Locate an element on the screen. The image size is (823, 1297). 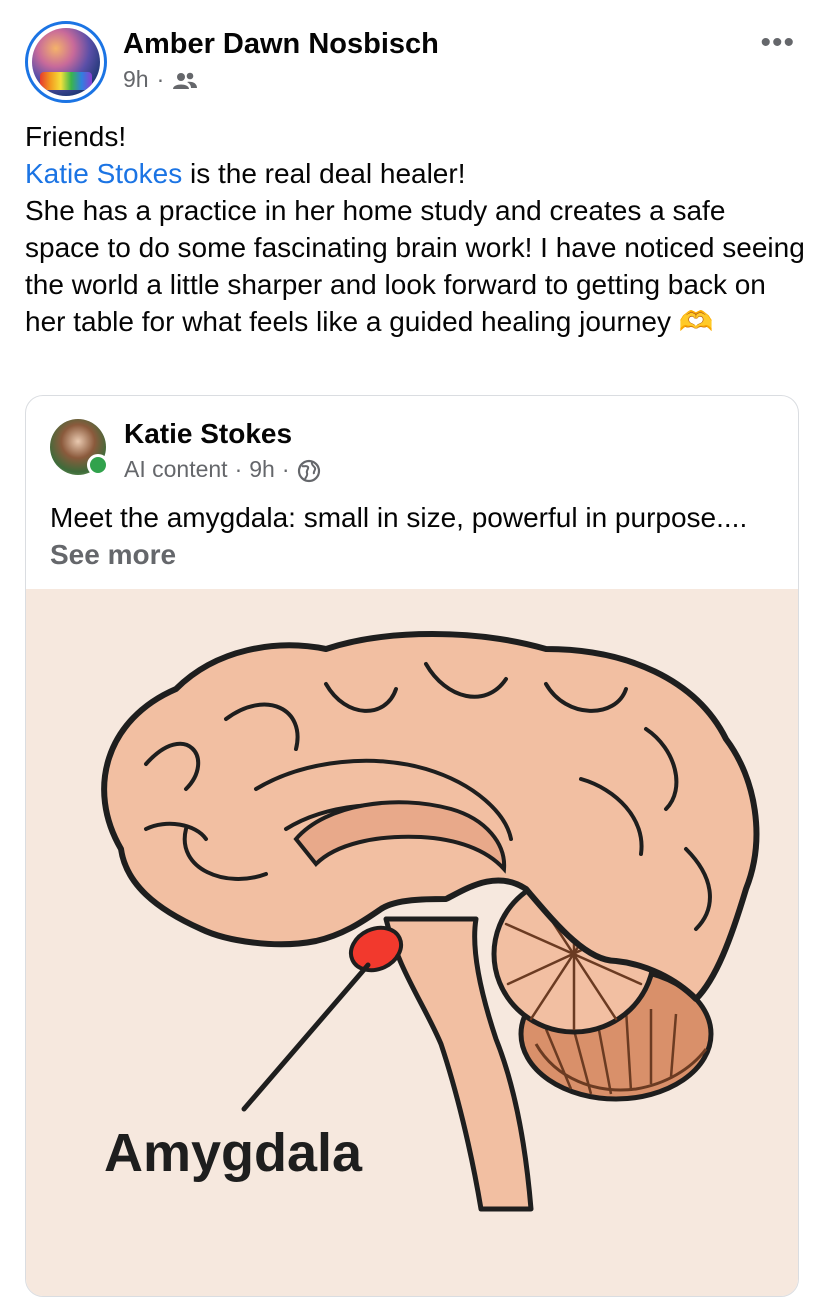
see-more-link: See more is located at coordinates (113, 554).